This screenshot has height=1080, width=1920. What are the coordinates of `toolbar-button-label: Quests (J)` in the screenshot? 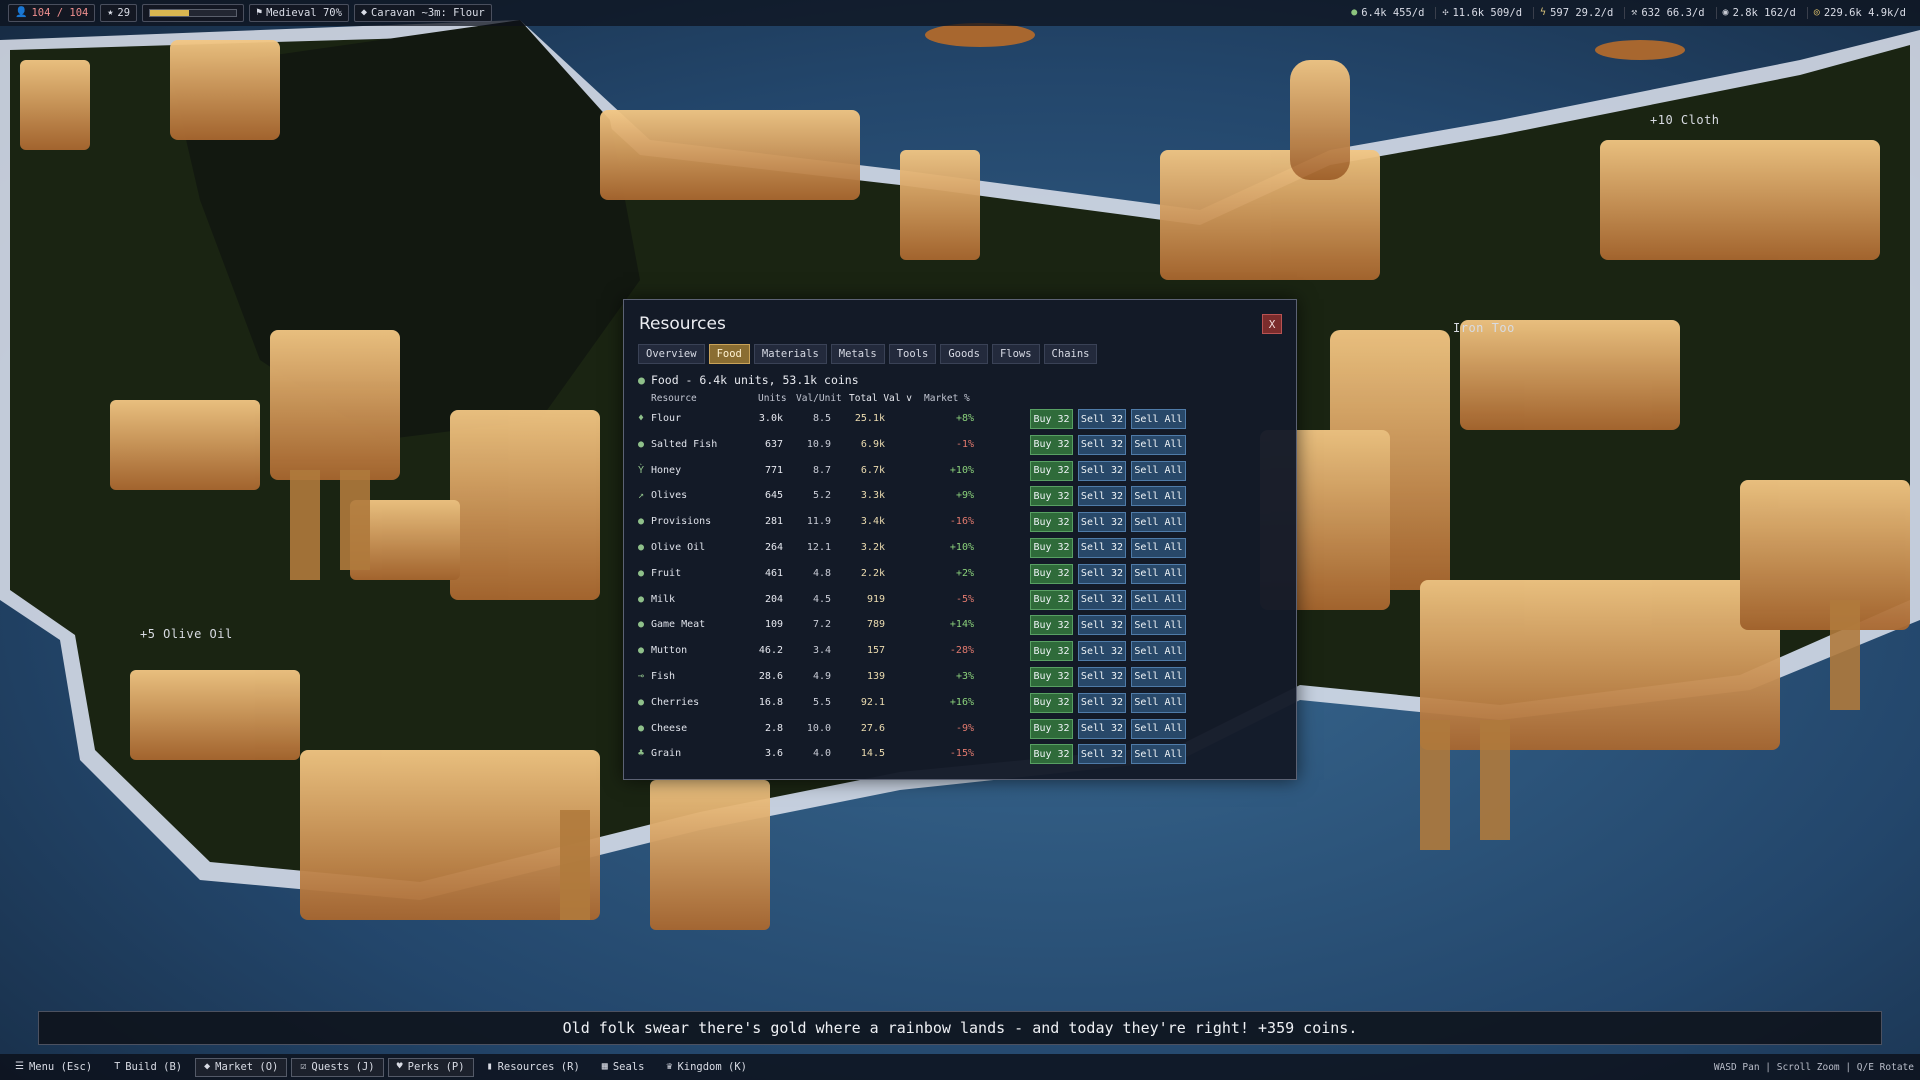 It's located at (343, 1067).